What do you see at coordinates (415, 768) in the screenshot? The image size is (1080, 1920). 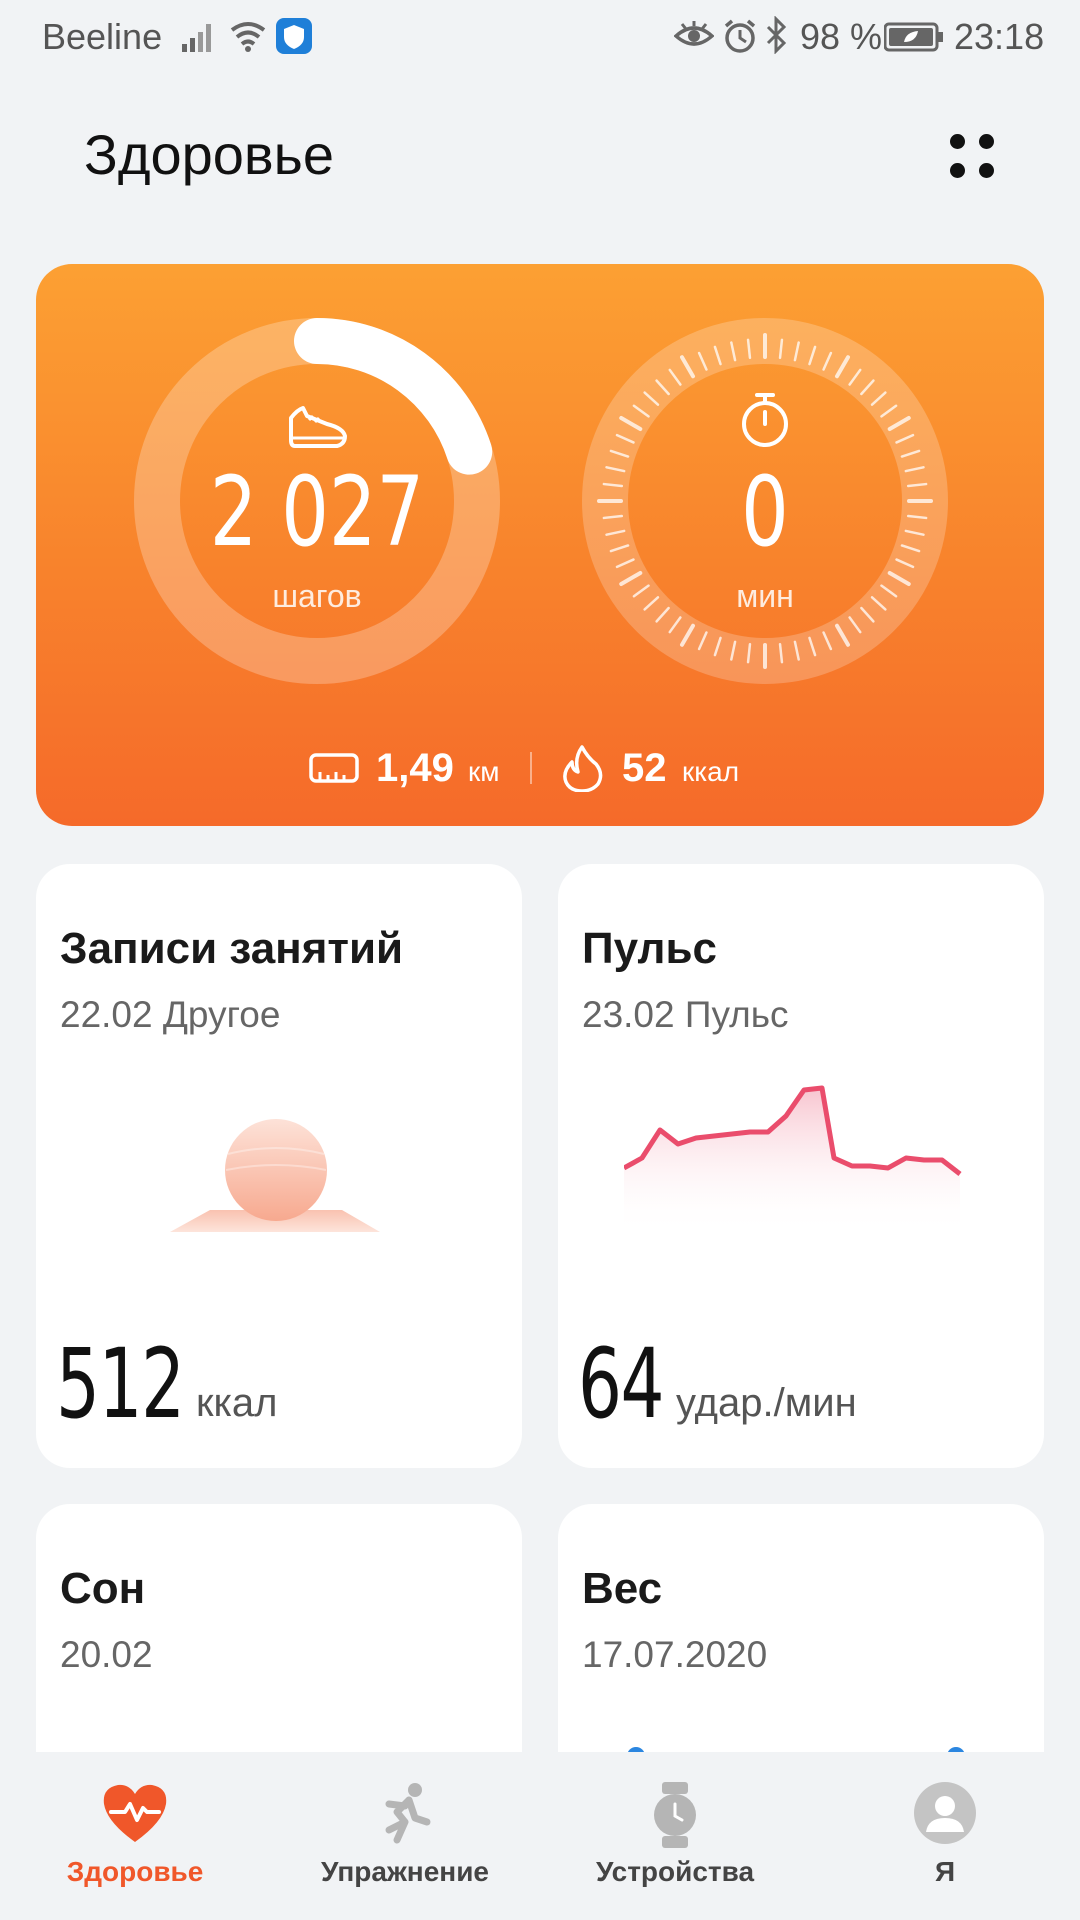 I see `distance-value: 1,49` at bounding box center [415, 768].